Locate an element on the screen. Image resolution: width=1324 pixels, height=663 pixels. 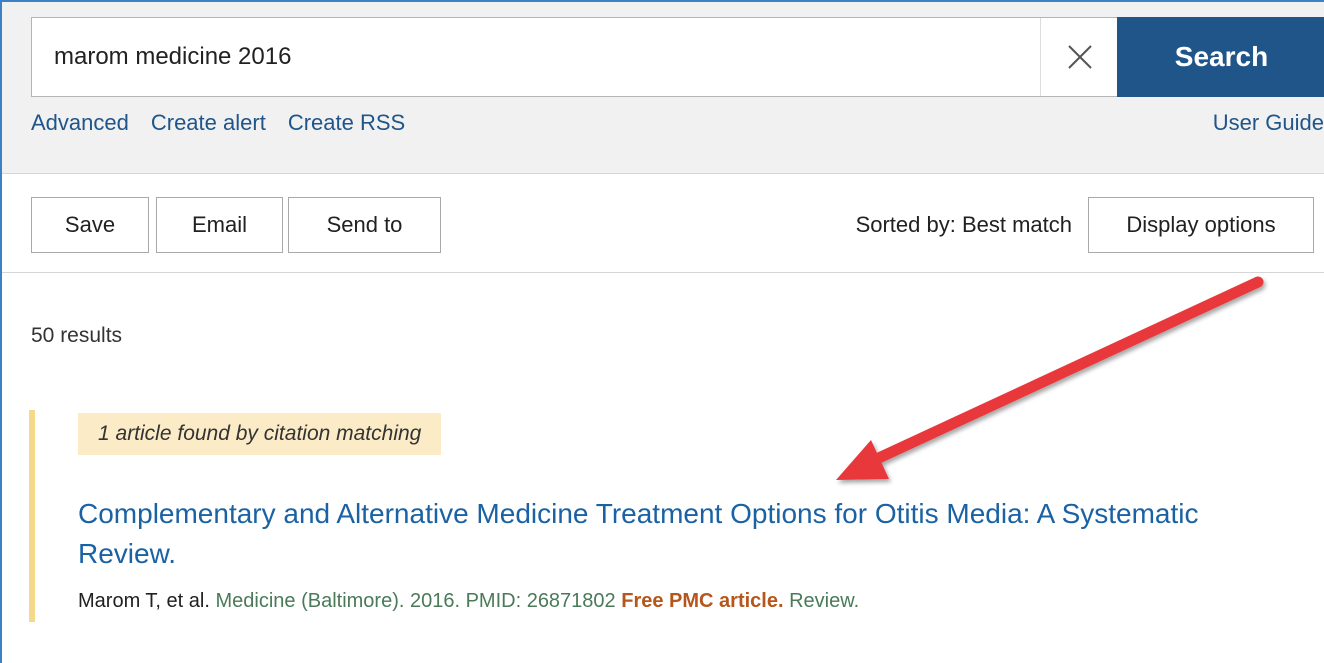
publication-type: Review. is located at coordinates (824, 601).